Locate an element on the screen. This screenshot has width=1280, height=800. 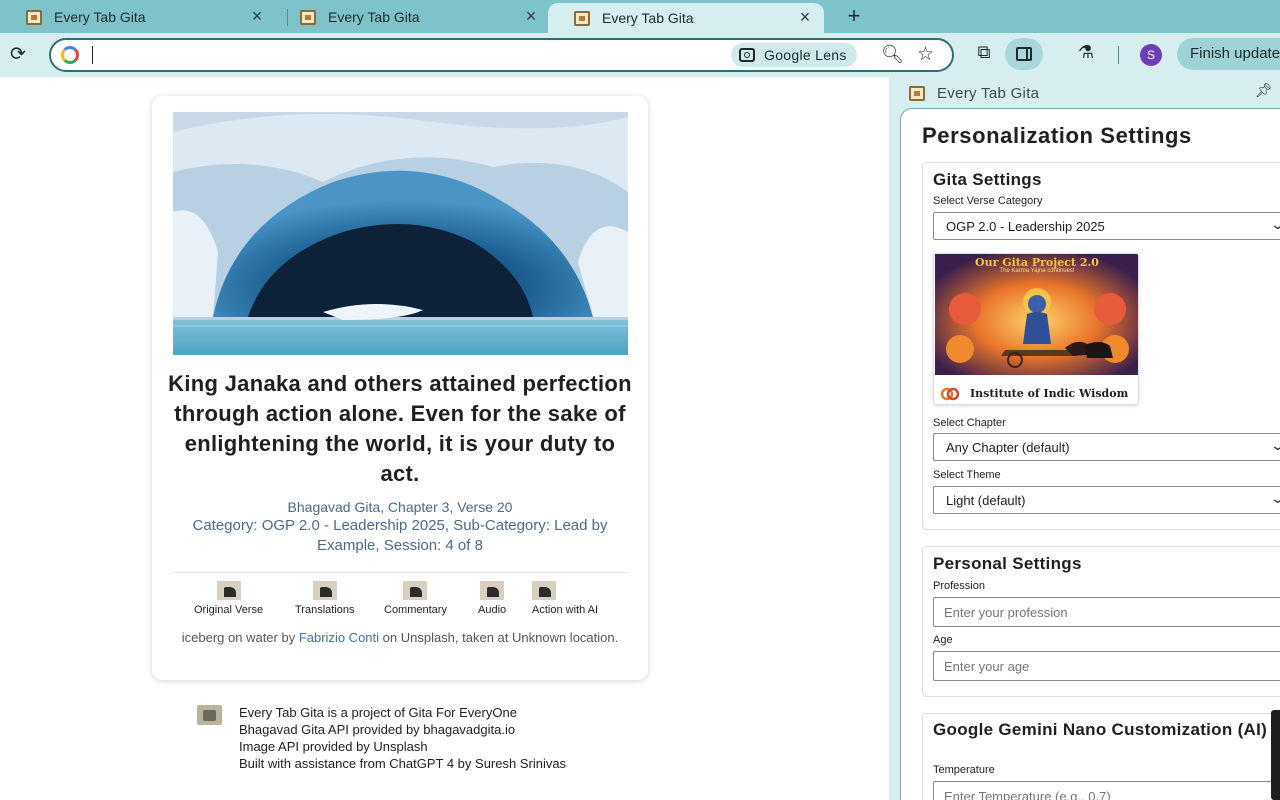
banner-footer-text: Institute of Indic Wisdom is located at coordinates (1049, 393).